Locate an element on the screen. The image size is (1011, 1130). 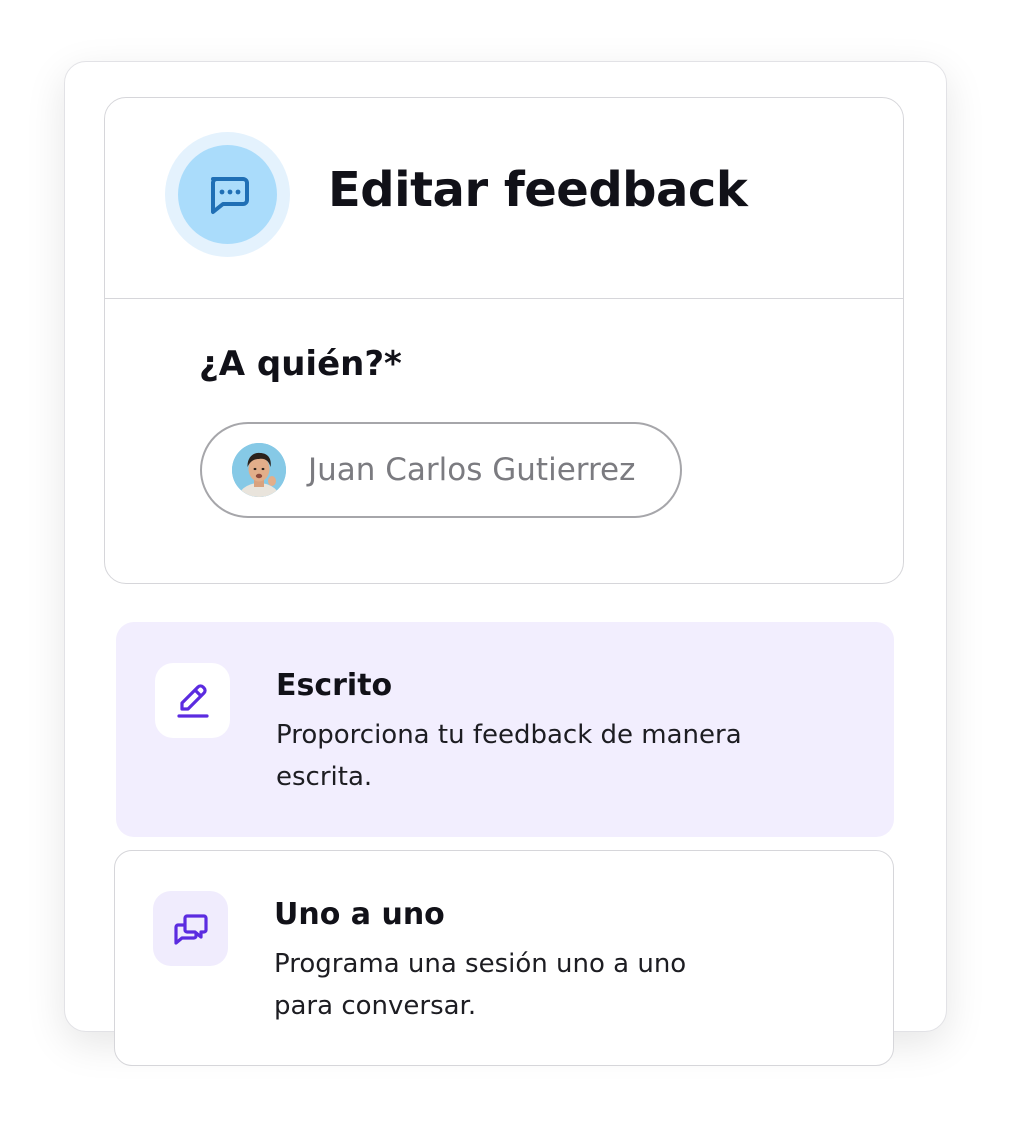
recipient-chip: Juan Carlos Gutierrez is located at coordinates (441, 470).